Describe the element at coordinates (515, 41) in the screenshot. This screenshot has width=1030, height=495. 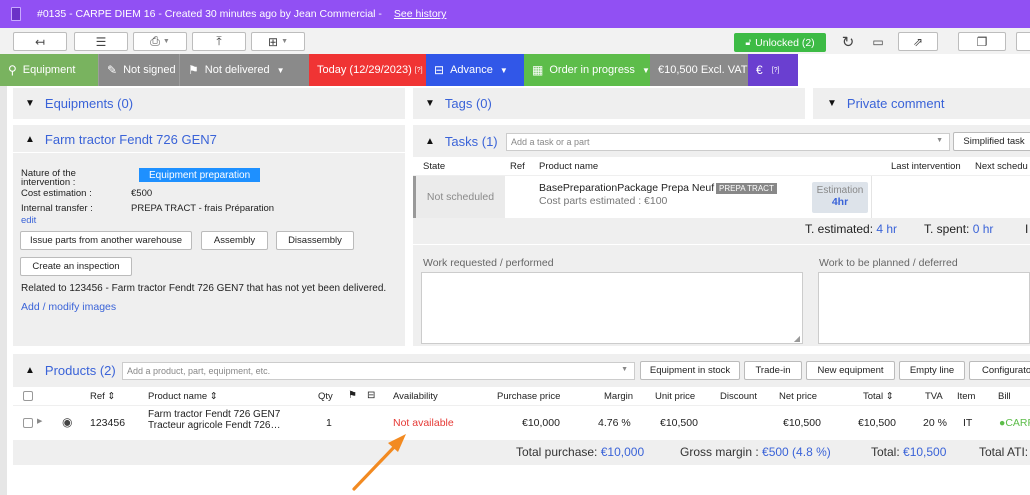
I see `toolbar: ↤ ☰ ⎙ ▼ ⤒ ⊞ ▼ ↻ ▭ ⇗ ❐` at that location.